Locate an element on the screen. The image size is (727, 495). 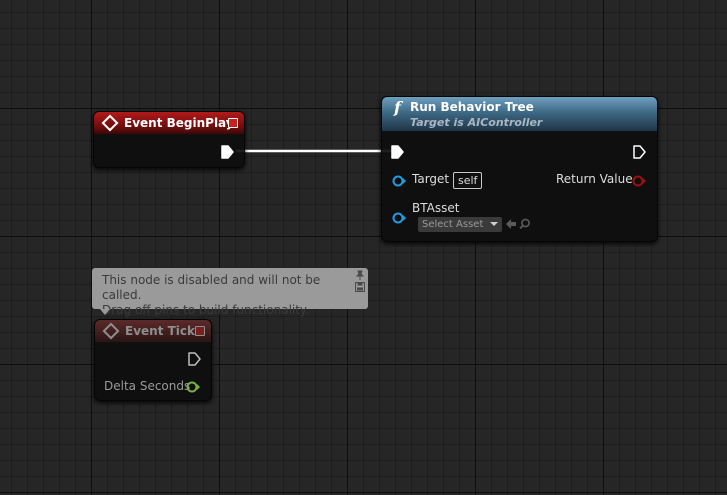
run-behavior-tree-subtitle: Target is AIController is located at coordinates (476, 122).